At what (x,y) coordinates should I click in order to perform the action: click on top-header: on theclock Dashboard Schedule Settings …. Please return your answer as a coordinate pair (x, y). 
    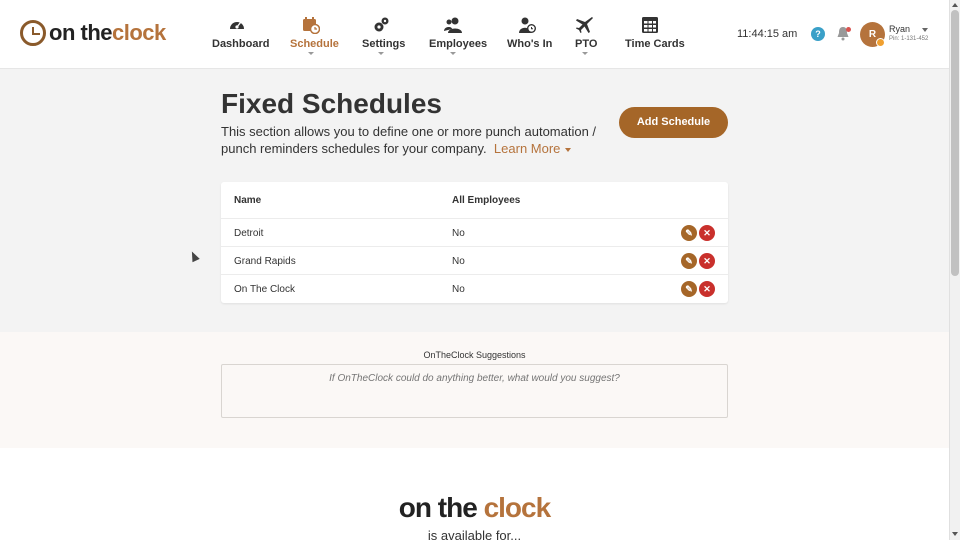
    Looking at the image, I should click on (474, 34).